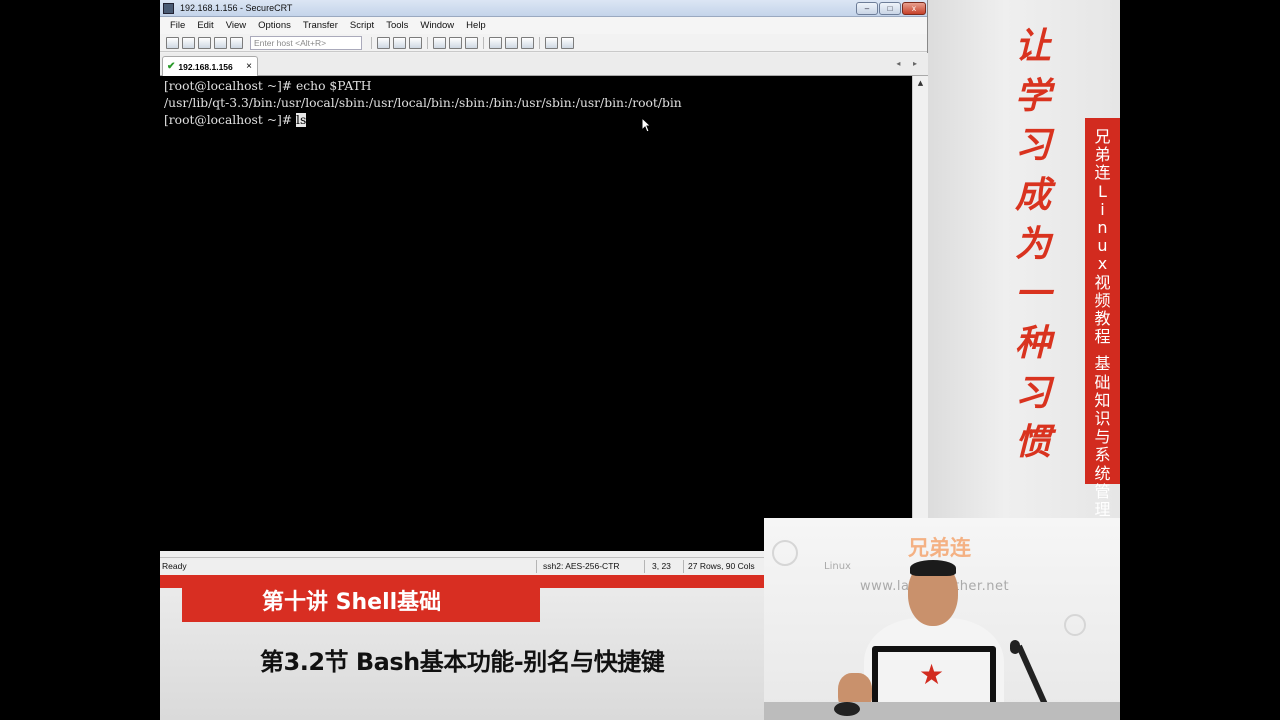 The height and width of the screenshot is (720, 1280). Describe the element at coordinates (172, 42) in the screenshot. I see `connect-icon` at that location.